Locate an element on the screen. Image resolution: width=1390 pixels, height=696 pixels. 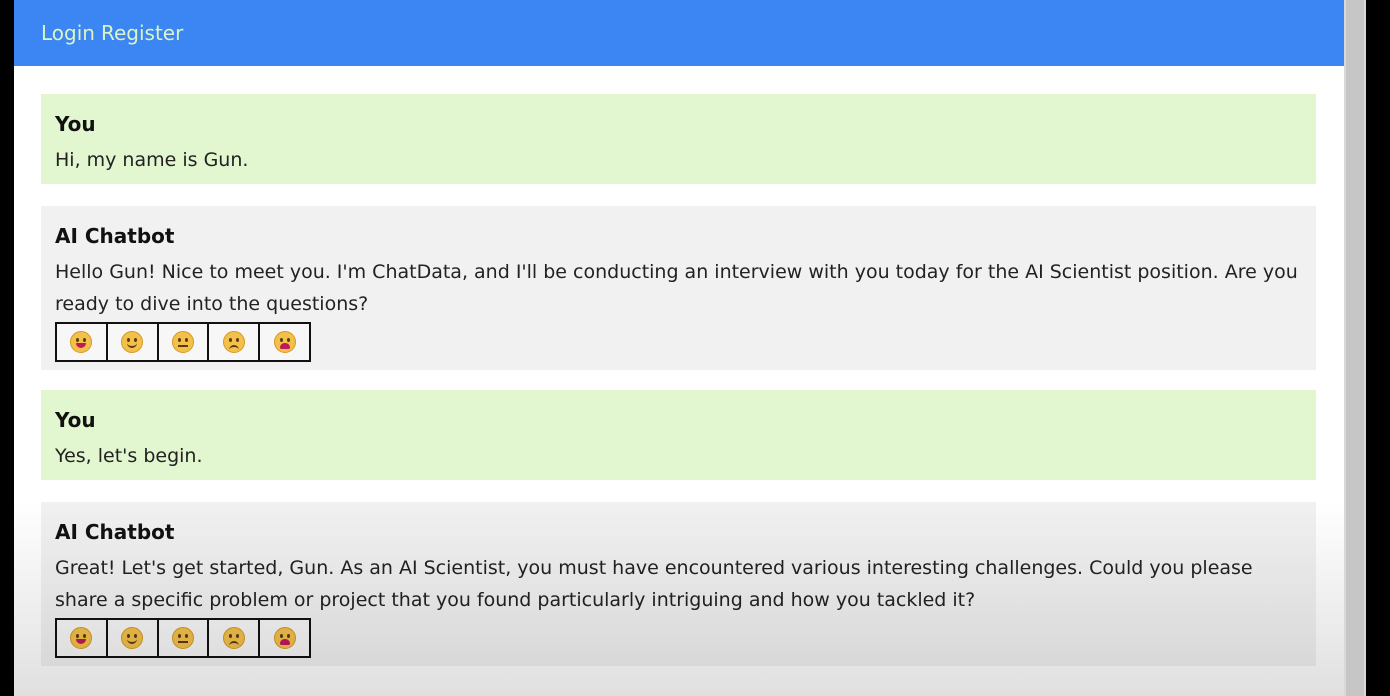
message-text: Yes, let's begin. is located at coordinates (129, 456).